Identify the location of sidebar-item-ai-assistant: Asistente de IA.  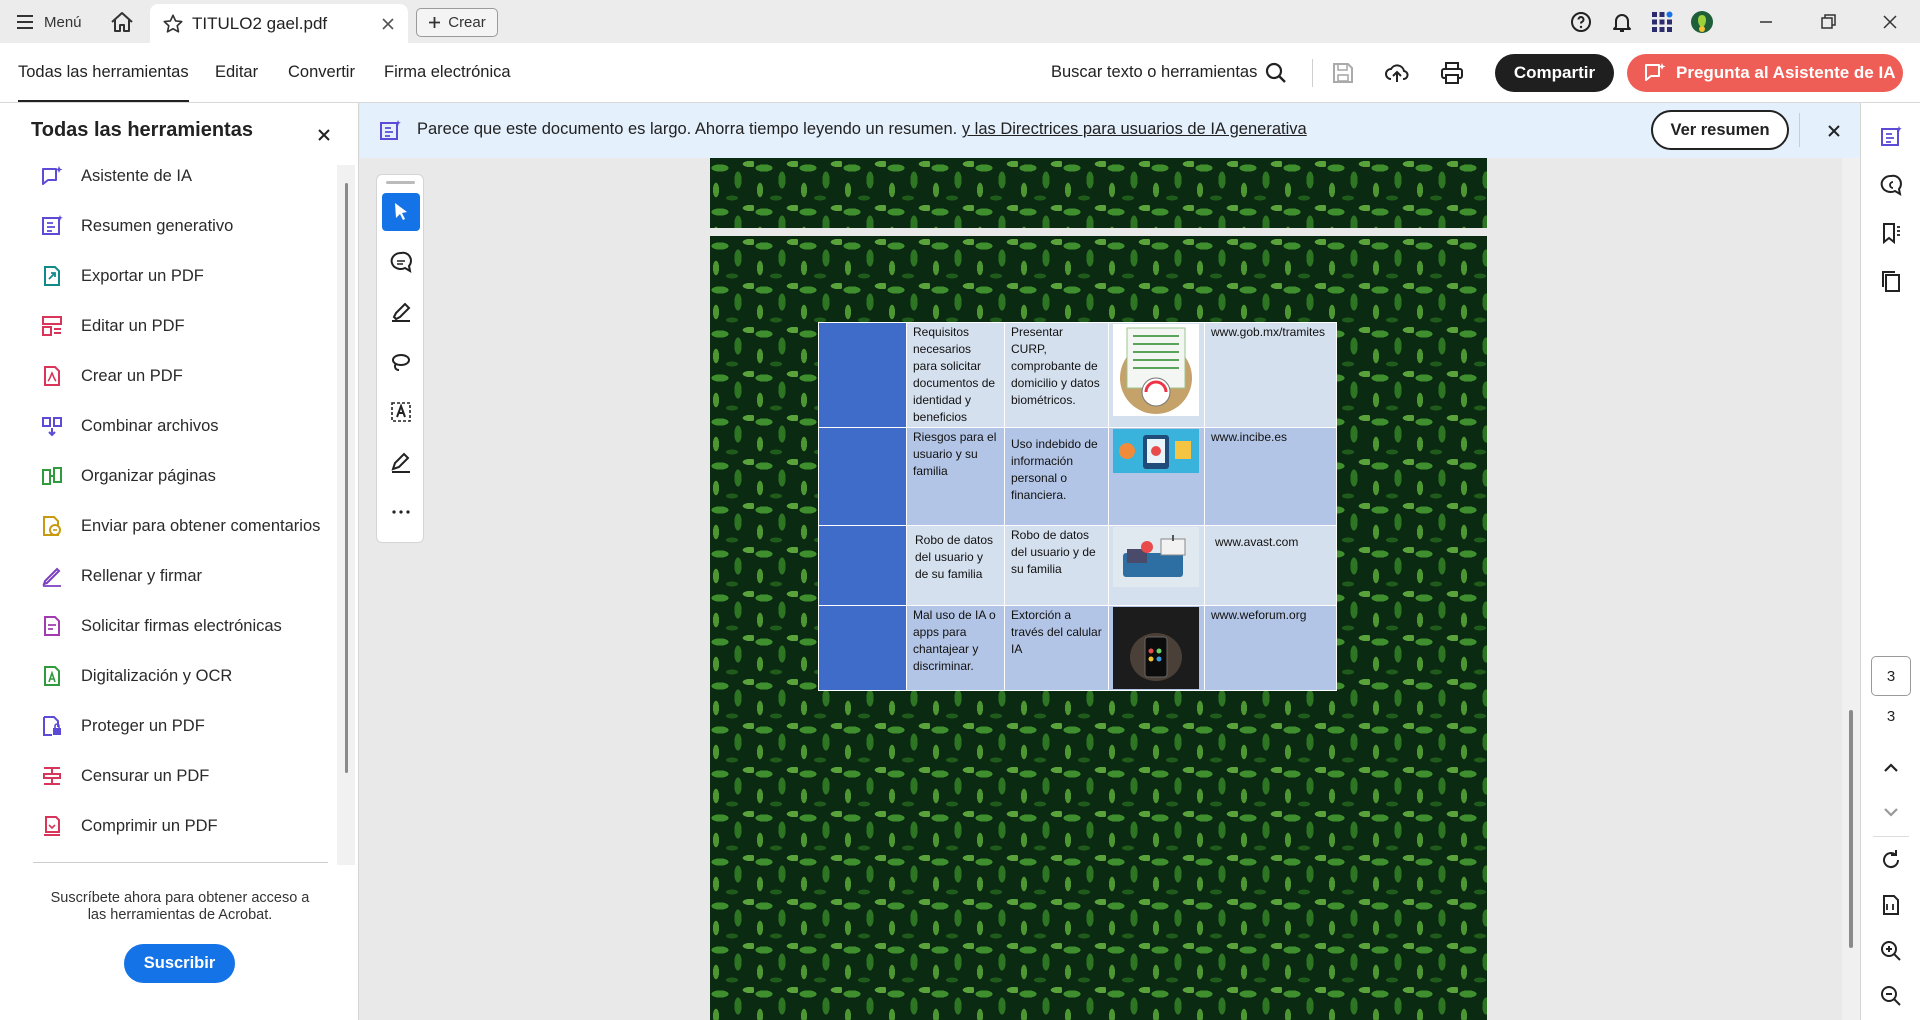
(116, 176).